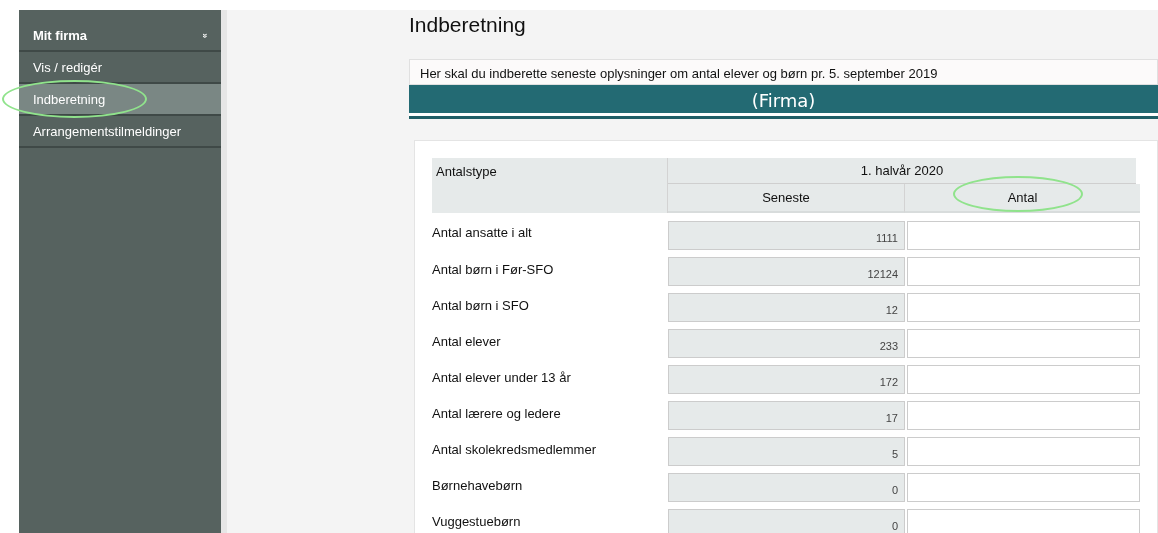 The width and height of the screenshot is (1158, 533). Describe the element at coordinates (783, 100) in the screenshot. I see `company-banner: (Firma)` at that location.